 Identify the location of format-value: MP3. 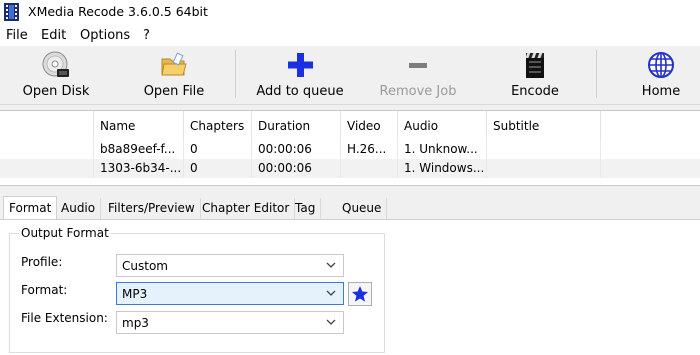
(135, 294).